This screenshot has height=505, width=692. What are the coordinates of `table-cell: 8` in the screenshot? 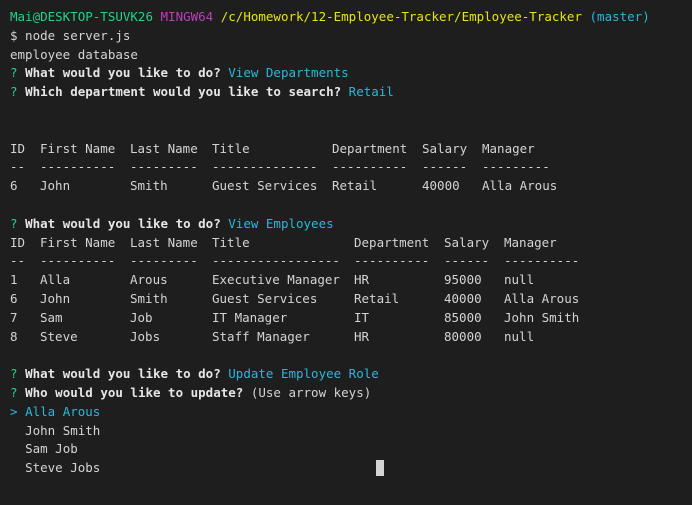 It's located at (14, 336).